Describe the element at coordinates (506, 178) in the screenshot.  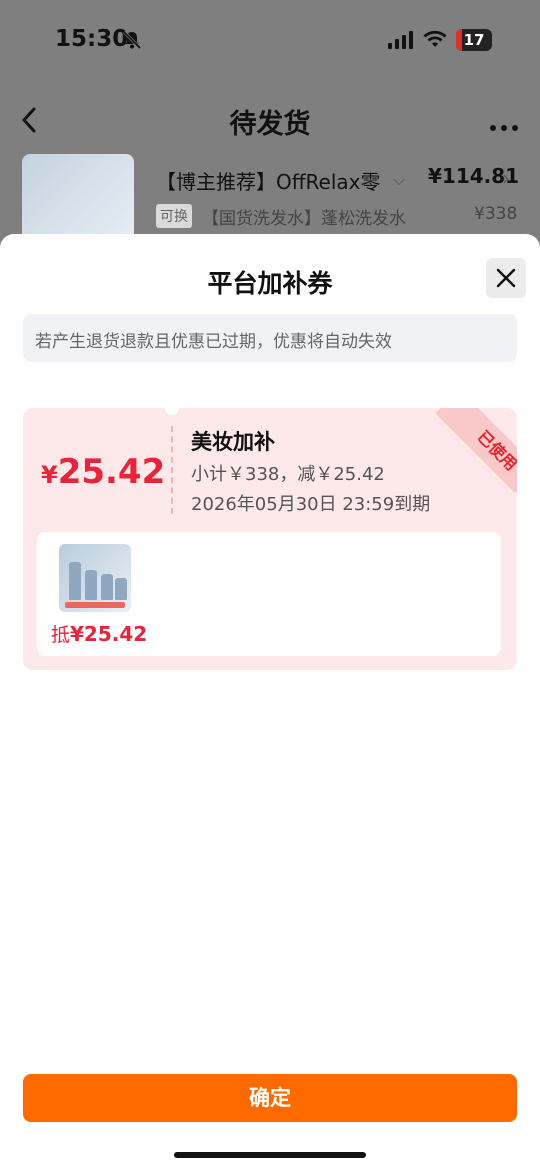
I see `chevron-right-icon: ›` at that location.